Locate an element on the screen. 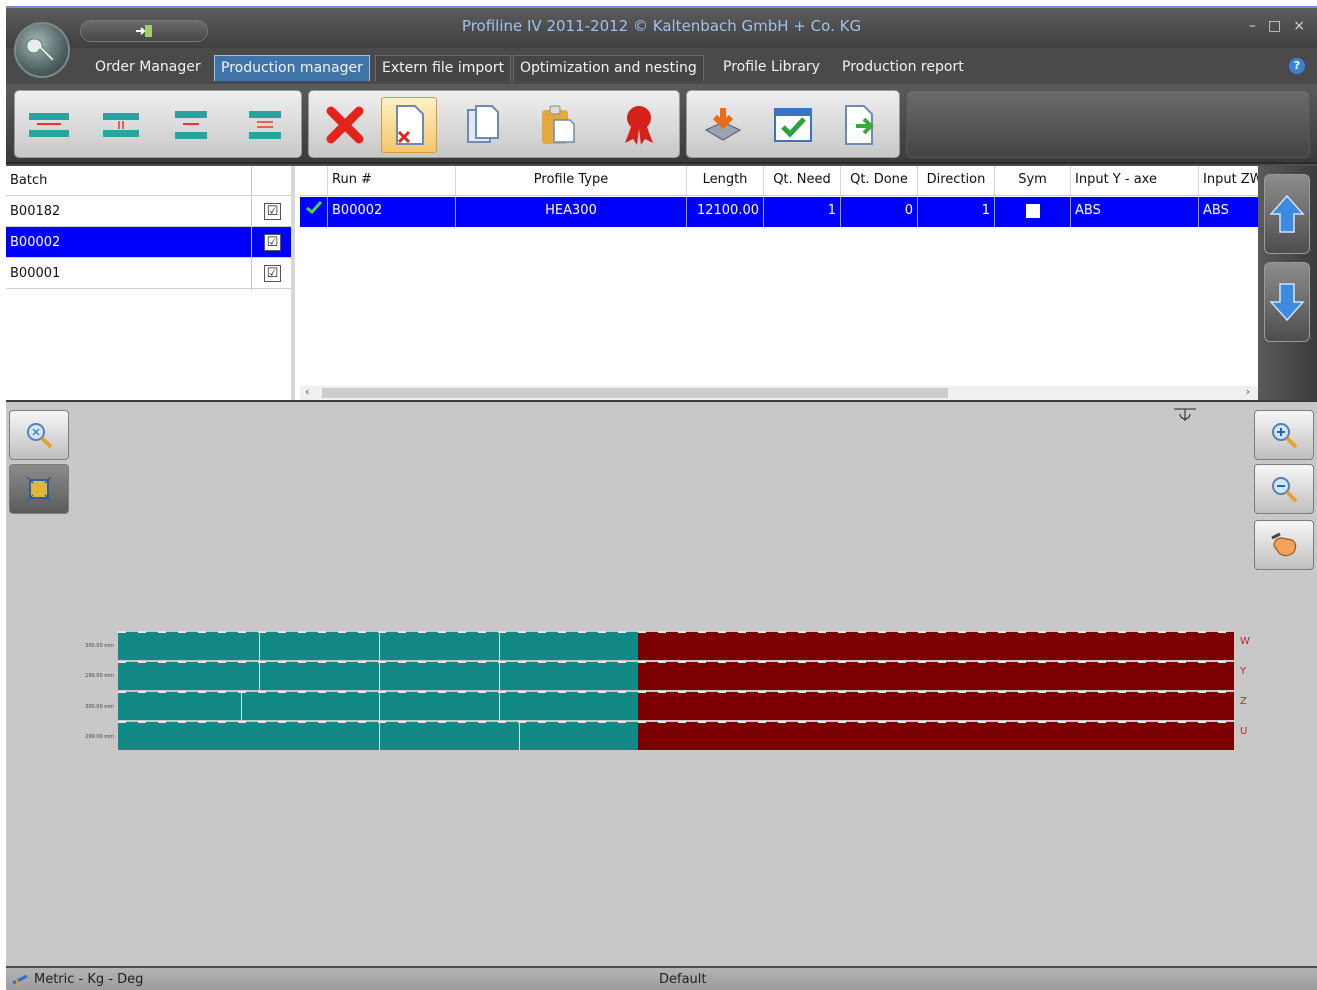  export-button is located at coordinates (861, 125).